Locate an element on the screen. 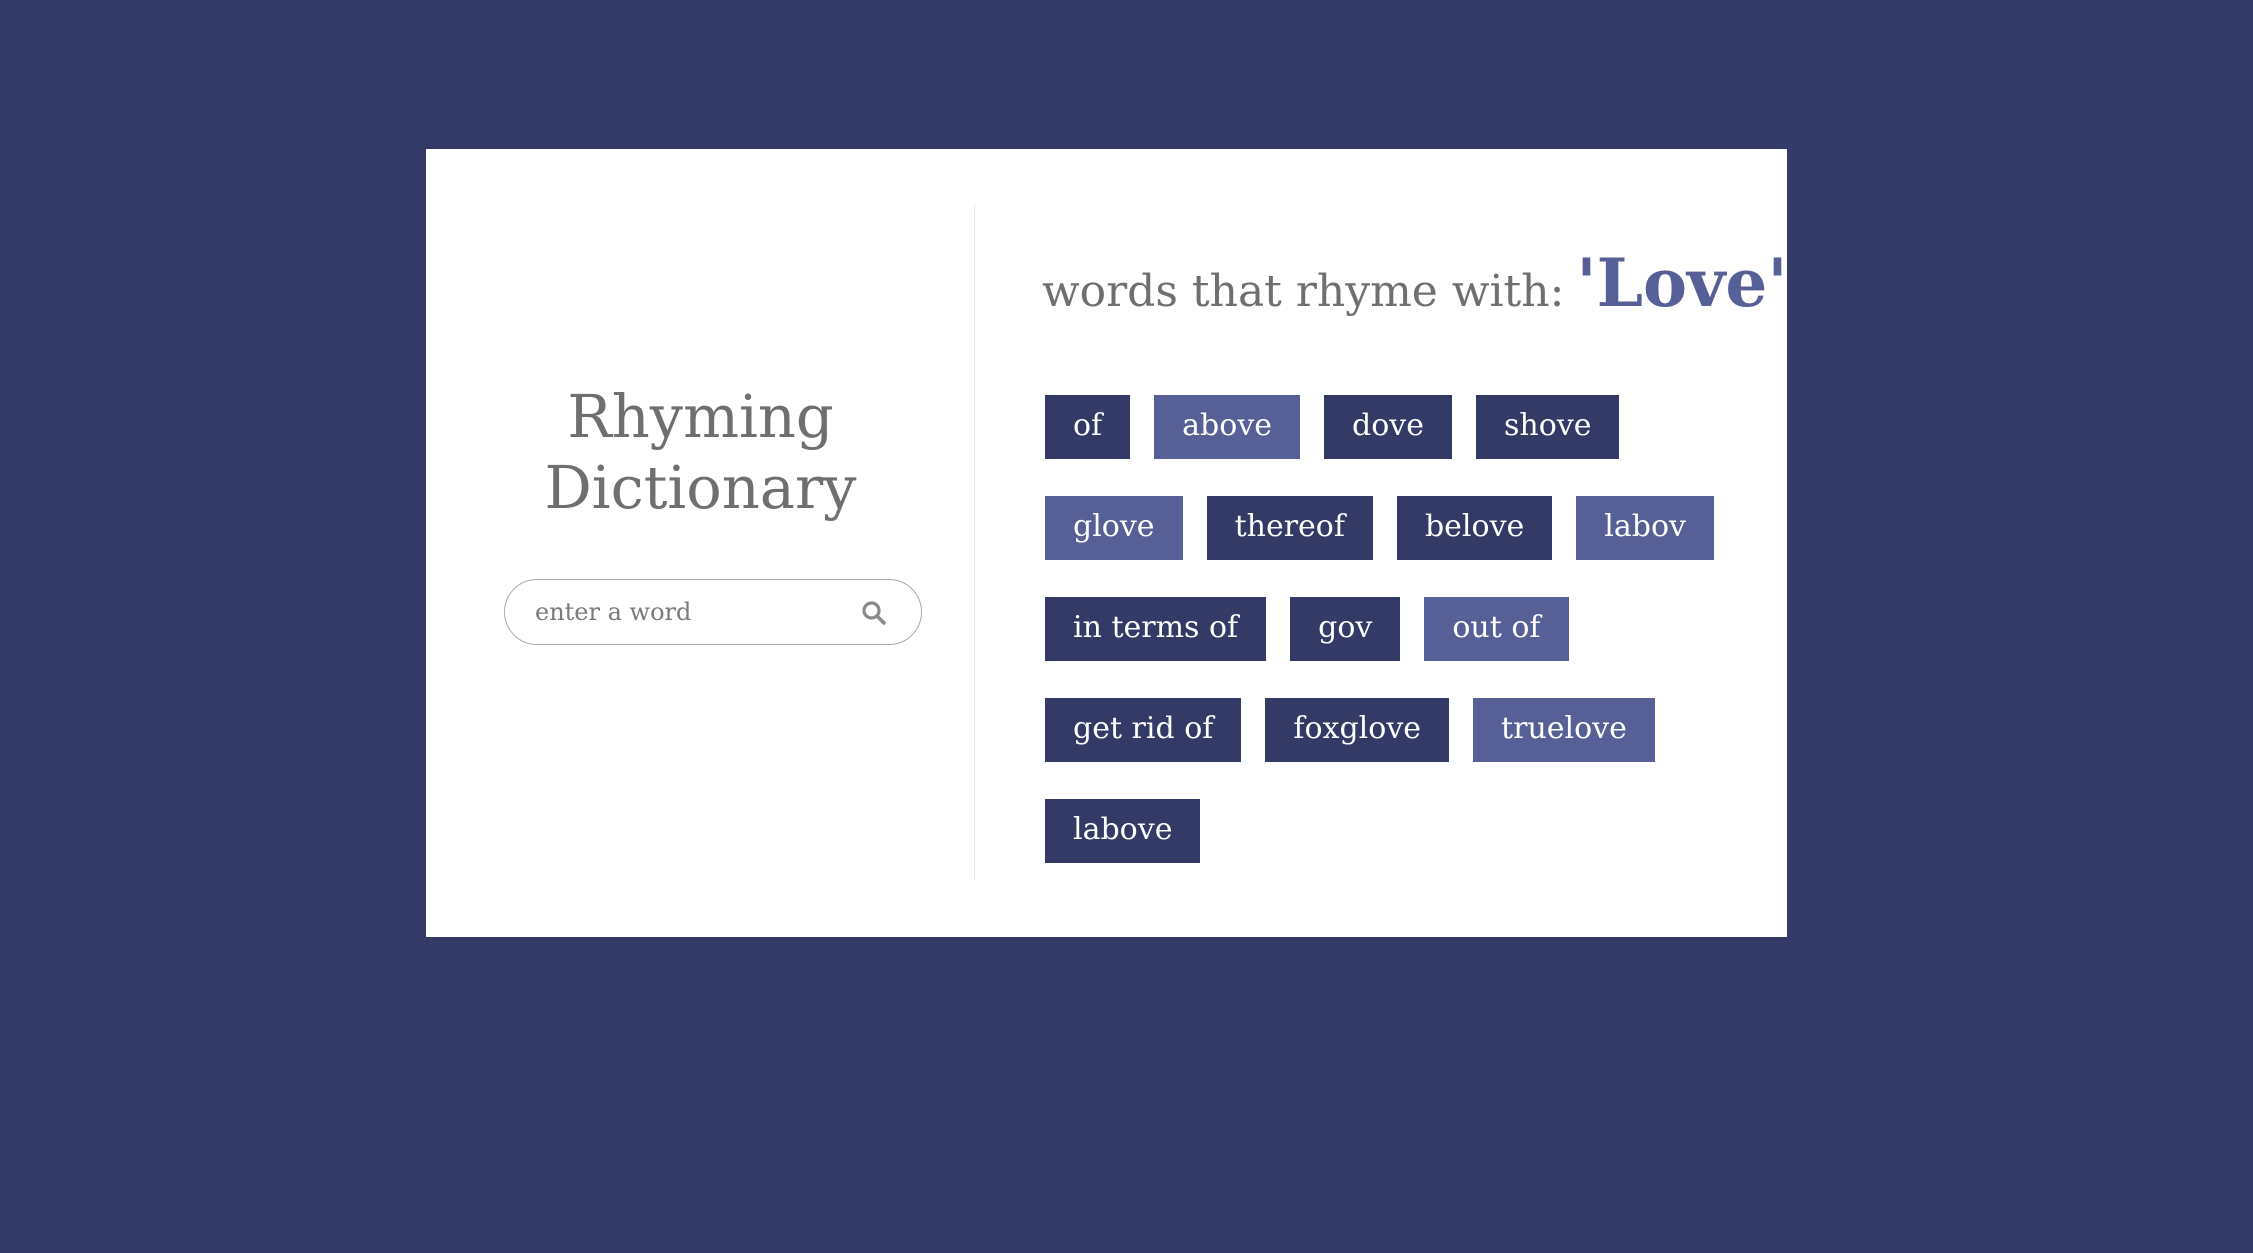 The height and width of the screenshot is (1253, 2253). app-title-line2: Dictionary is located at coordinates (700, 487).